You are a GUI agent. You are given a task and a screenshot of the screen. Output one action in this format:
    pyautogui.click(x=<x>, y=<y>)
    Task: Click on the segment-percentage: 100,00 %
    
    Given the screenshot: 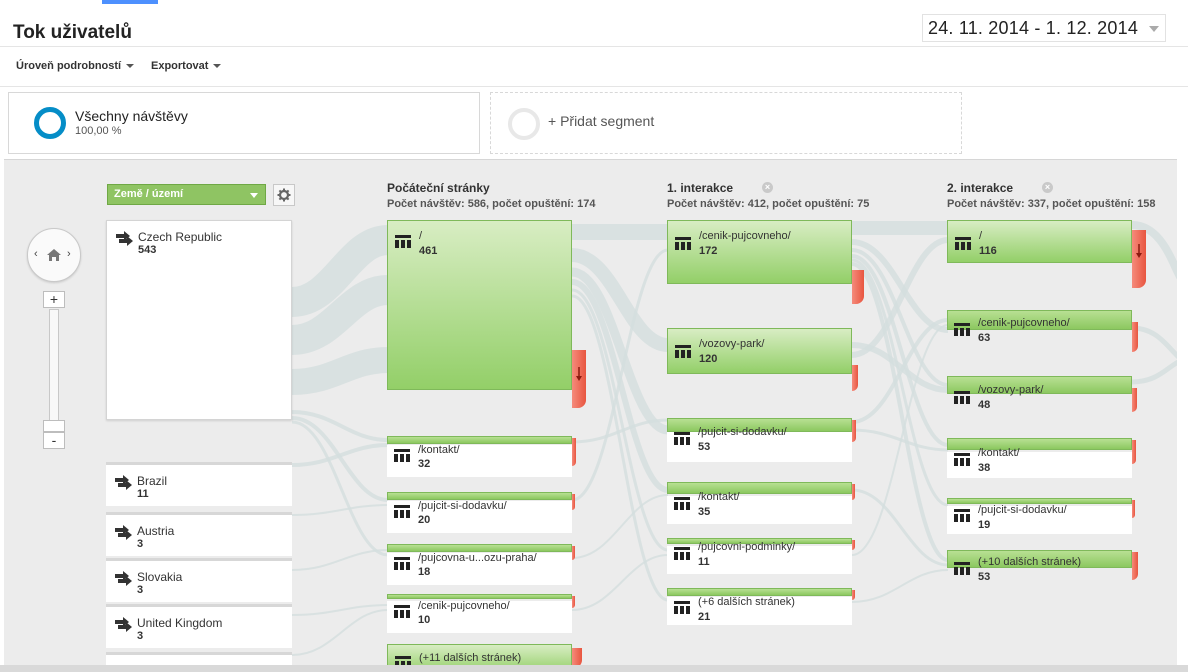 What is the action you would take?
    pyautogui.click(x=98, y=131)
    